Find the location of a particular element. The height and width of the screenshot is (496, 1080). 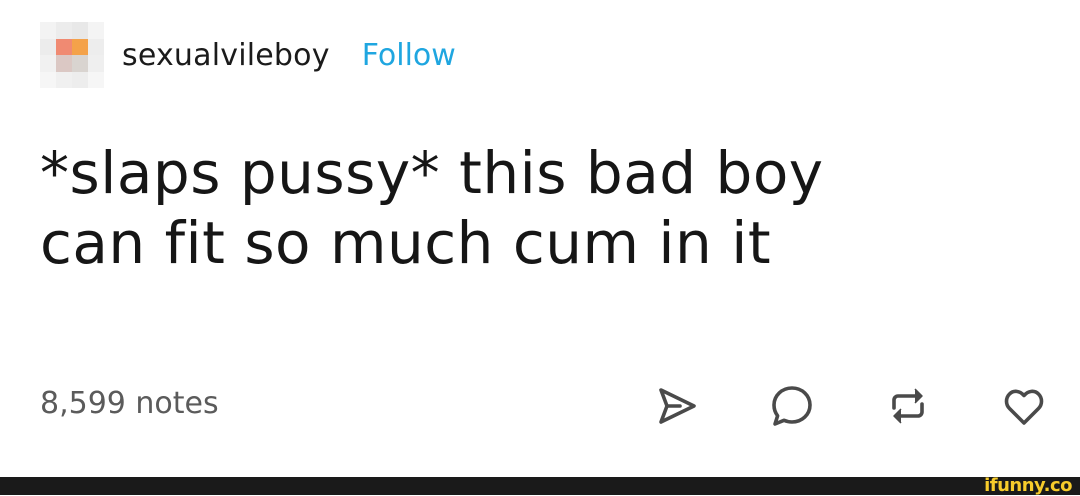

like-icon is located at coordinates (1024, 407).